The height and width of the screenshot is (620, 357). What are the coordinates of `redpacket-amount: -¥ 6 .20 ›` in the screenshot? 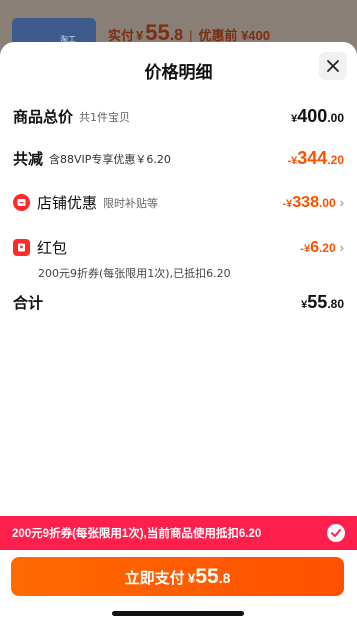 It's located at (322, 248).